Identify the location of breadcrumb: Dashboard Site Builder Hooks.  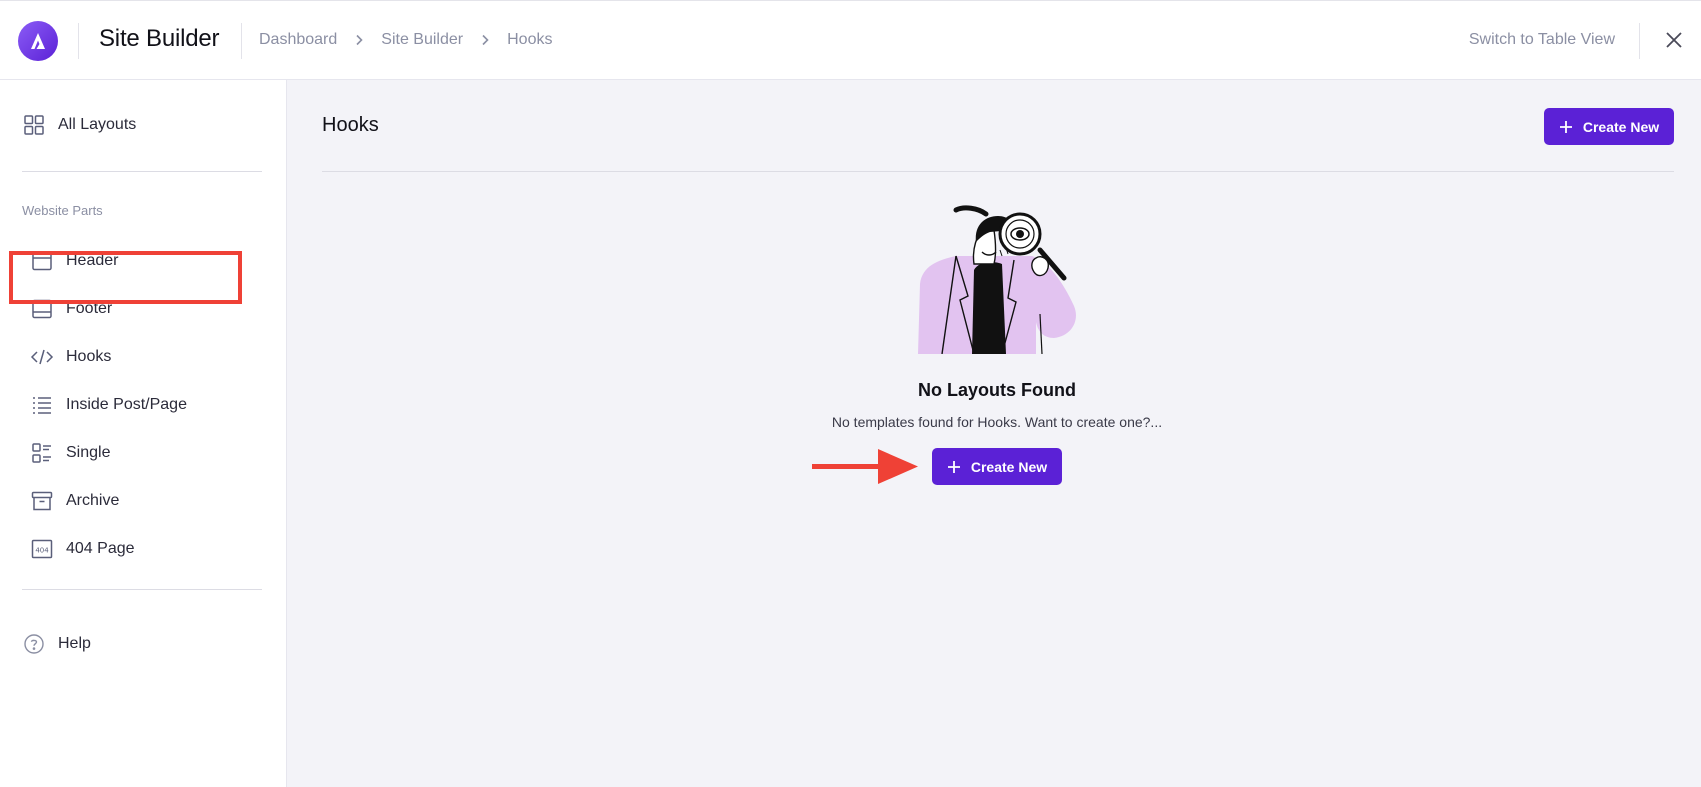
(405, 40).